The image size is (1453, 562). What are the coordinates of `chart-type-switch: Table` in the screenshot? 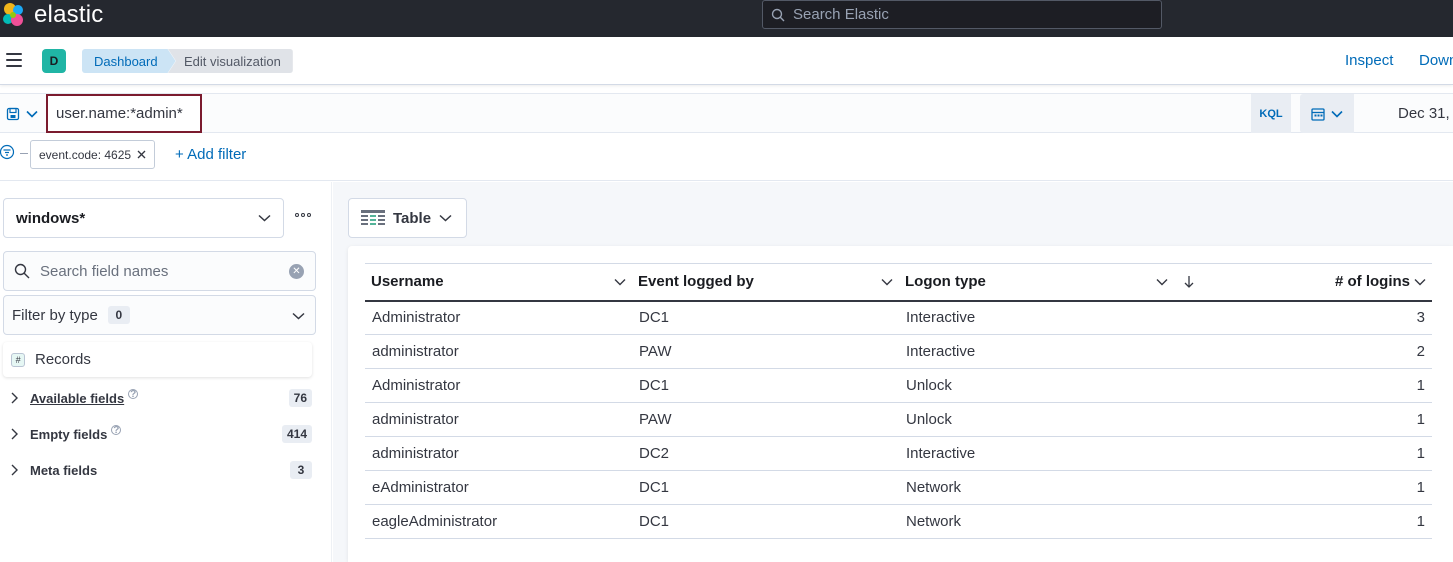 It's located at (407, 218).